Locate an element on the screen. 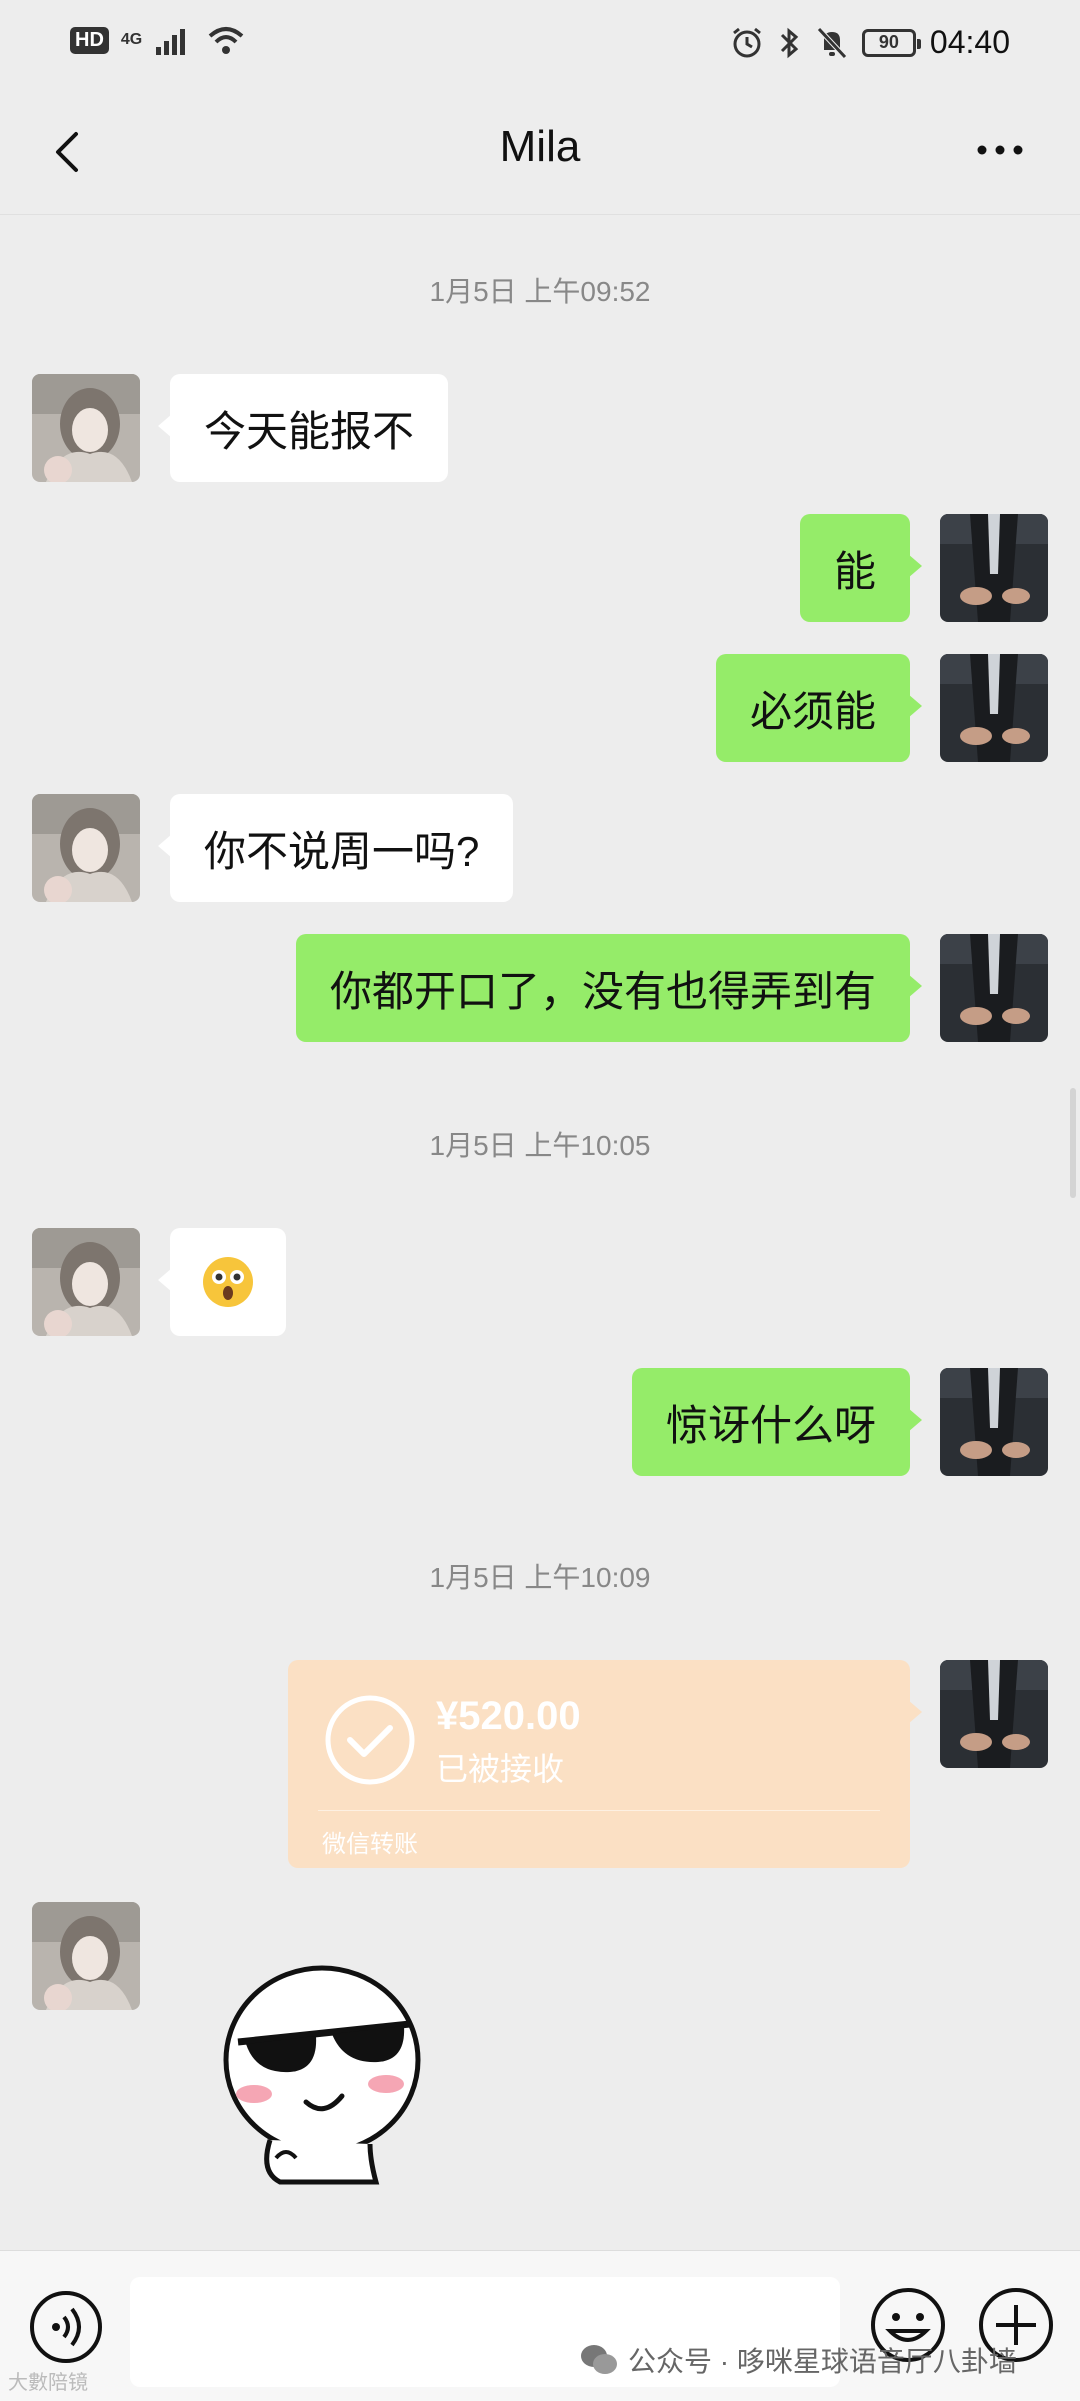  watermark: 公众号 · 哆咪星球语音厅八卦墙 is located at coordinates (798, 2360).